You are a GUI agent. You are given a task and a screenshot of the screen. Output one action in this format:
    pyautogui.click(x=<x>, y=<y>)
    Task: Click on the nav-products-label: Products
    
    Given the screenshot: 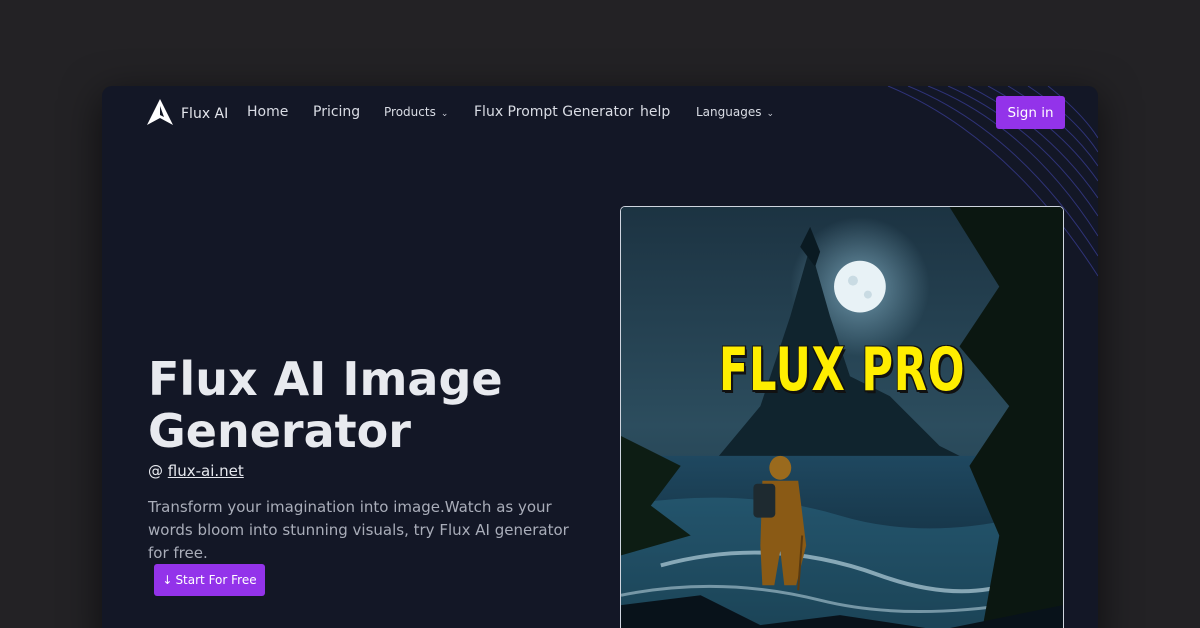 What is the action you would take?
    pyautogui.click(x=410, y=112)
    